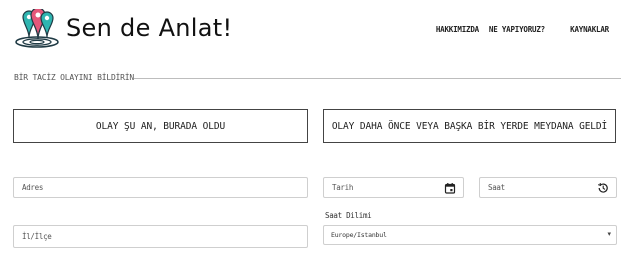  I want to click on il-ilce-input: İl/İlçe, so click(160, 236).